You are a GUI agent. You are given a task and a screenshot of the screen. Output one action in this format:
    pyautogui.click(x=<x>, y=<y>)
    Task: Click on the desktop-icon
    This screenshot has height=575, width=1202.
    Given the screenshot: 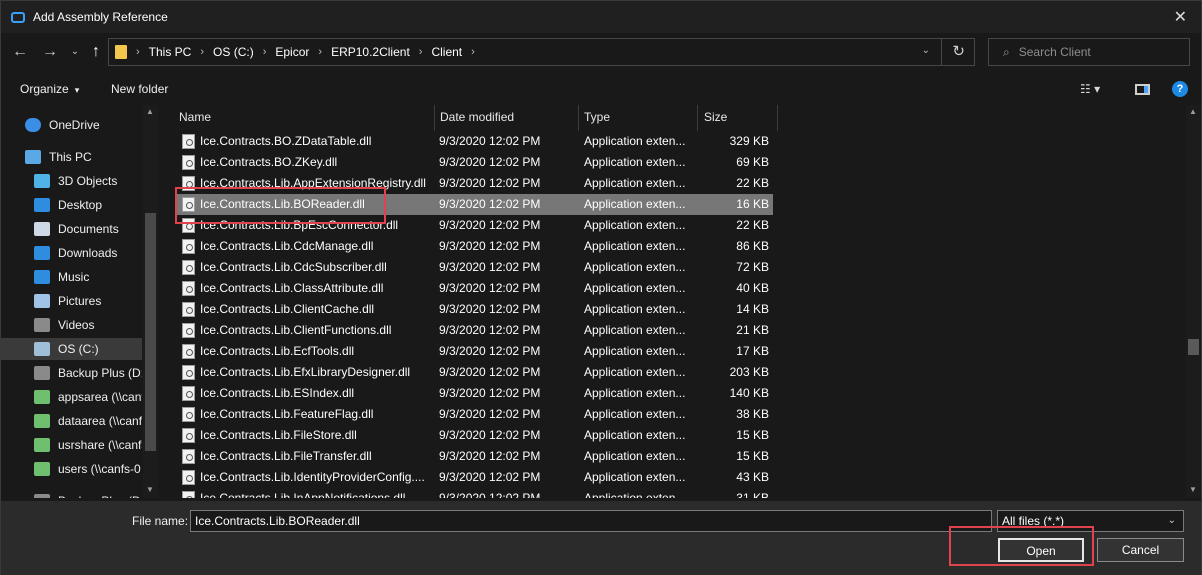 What is the action you would take?
    pyautogui.click(x=42, y=205)
    